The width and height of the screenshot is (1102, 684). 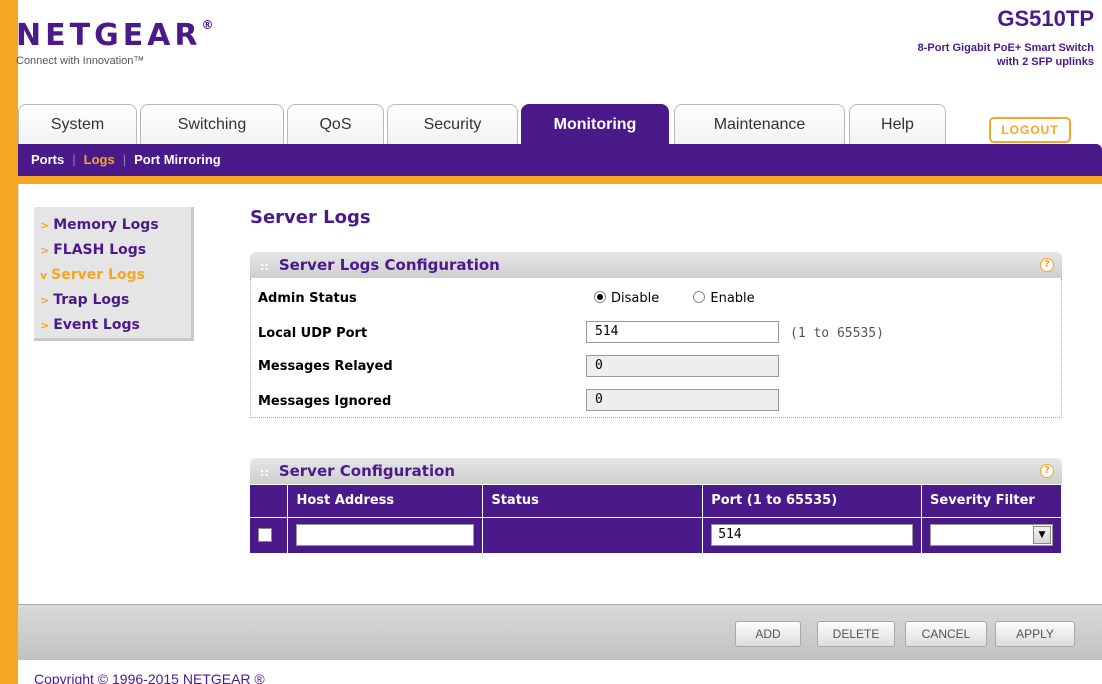 What do you see at coordinates (385, 501) in the screenshot?
I see `column-header-host-address: Host Address` at bounding box center [385, 501].